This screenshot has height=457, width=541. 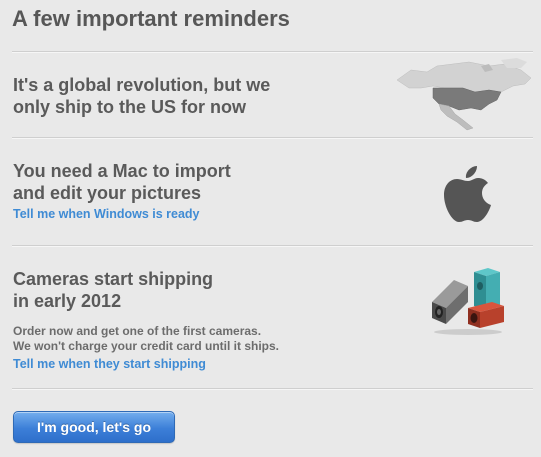 What do you see at coordinates (67, 301) in the screenshot?
I see `reminder-heading-line: in early 2012` at bounding box center [67, 301].